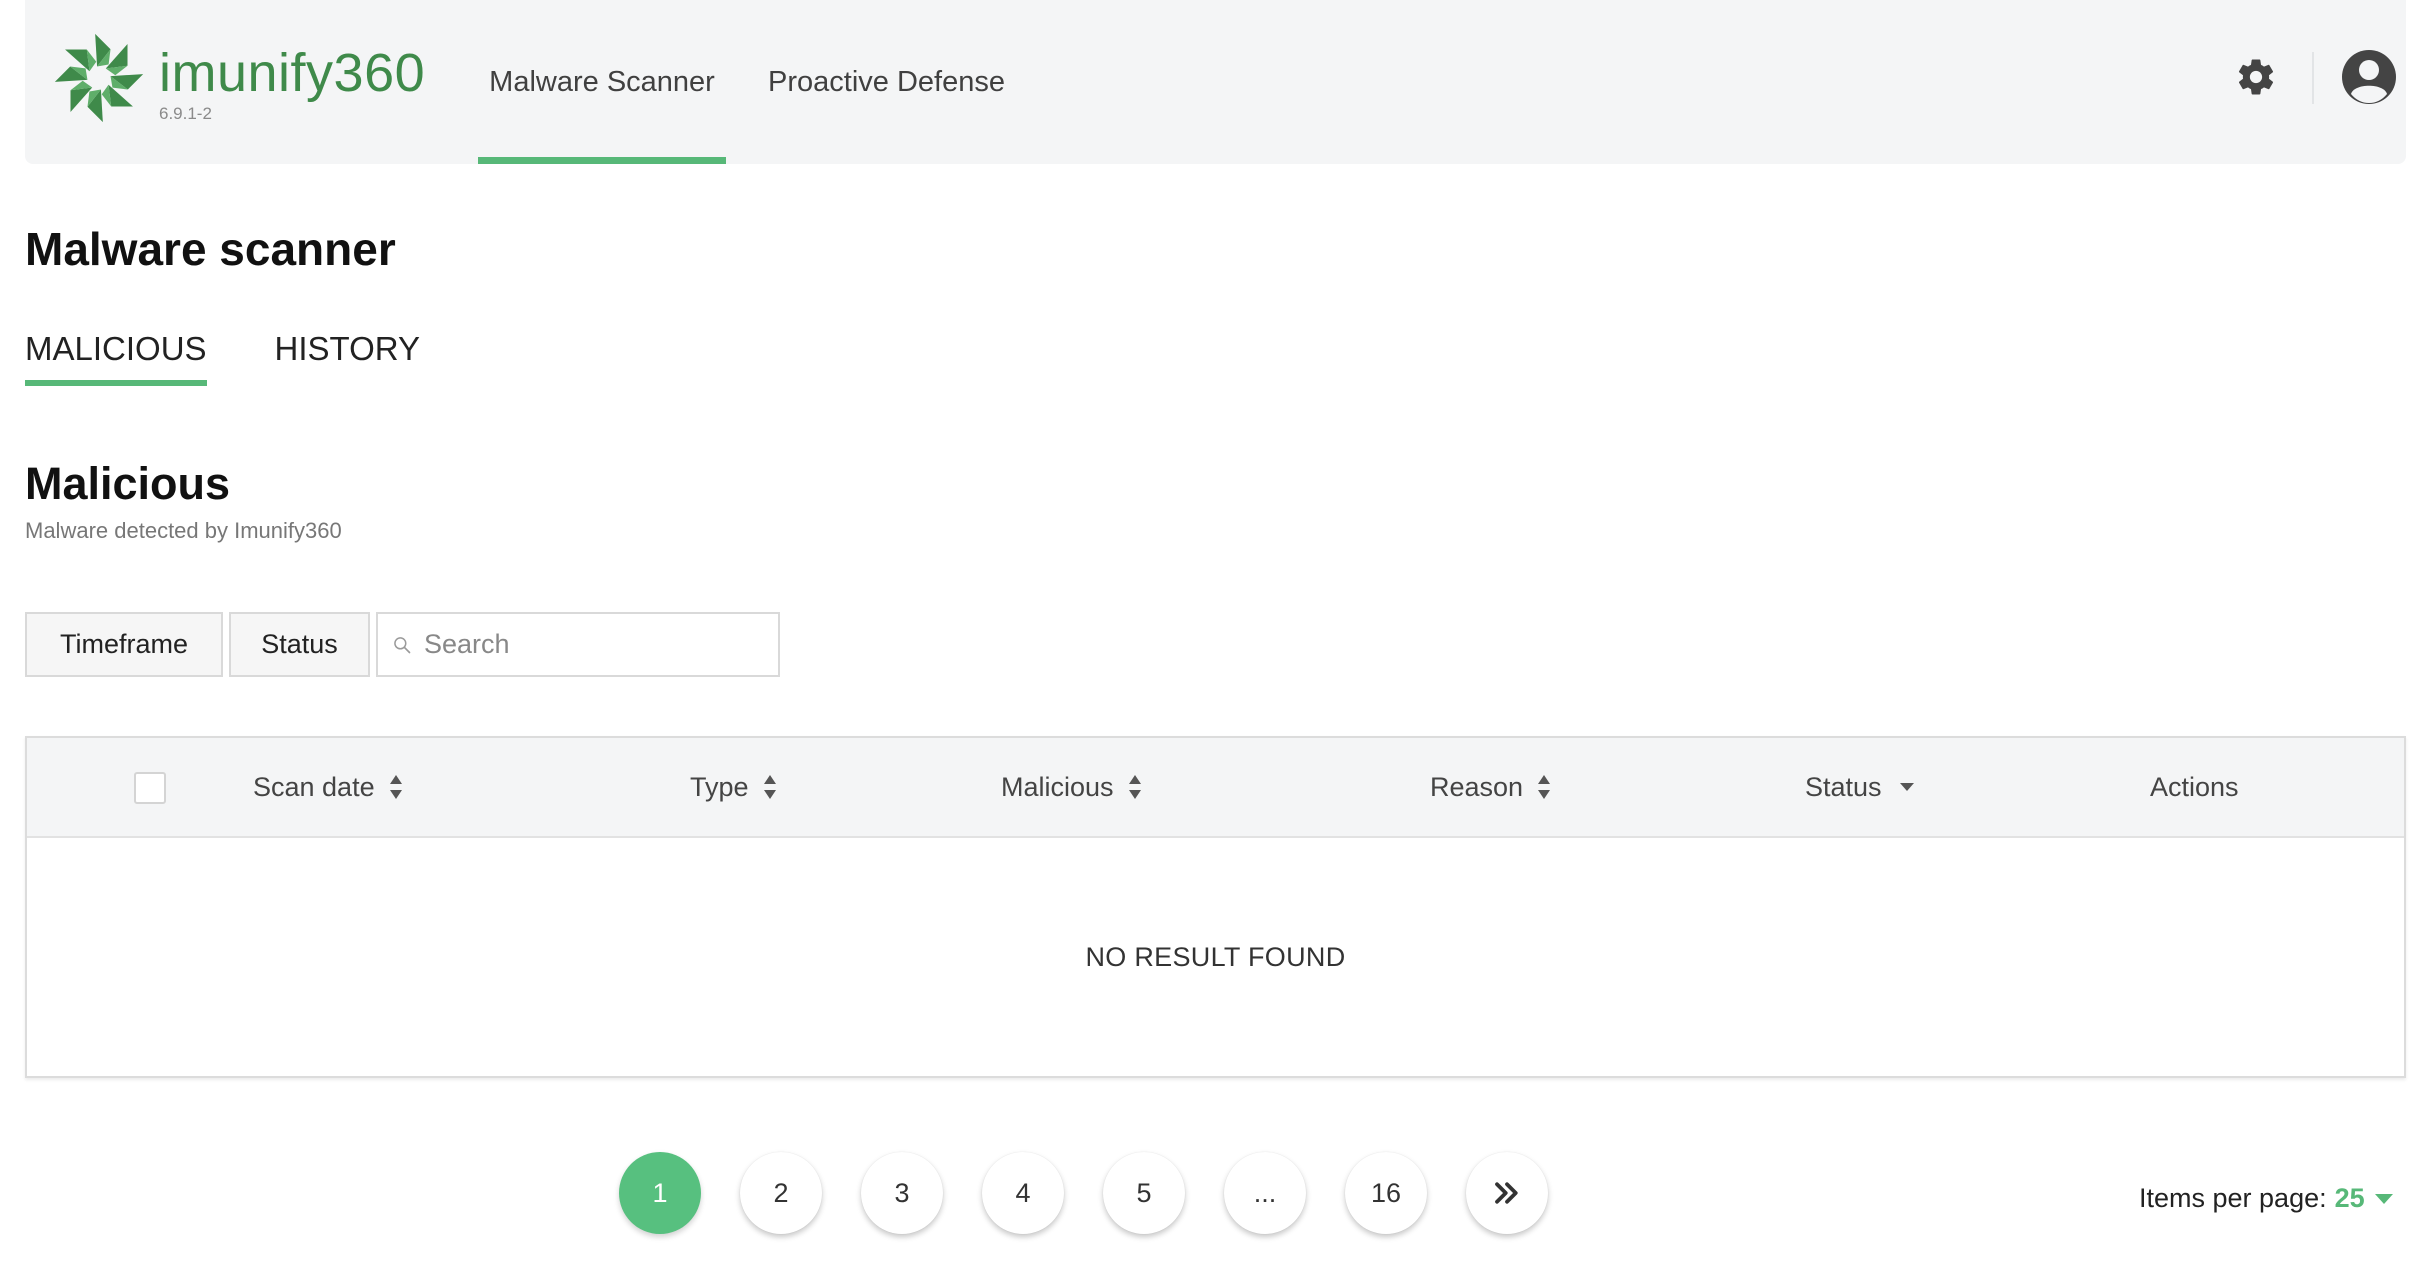 This screenshot has width=2432, height=1276. I want to click on page-button-2: 2, so click(781, 1193).